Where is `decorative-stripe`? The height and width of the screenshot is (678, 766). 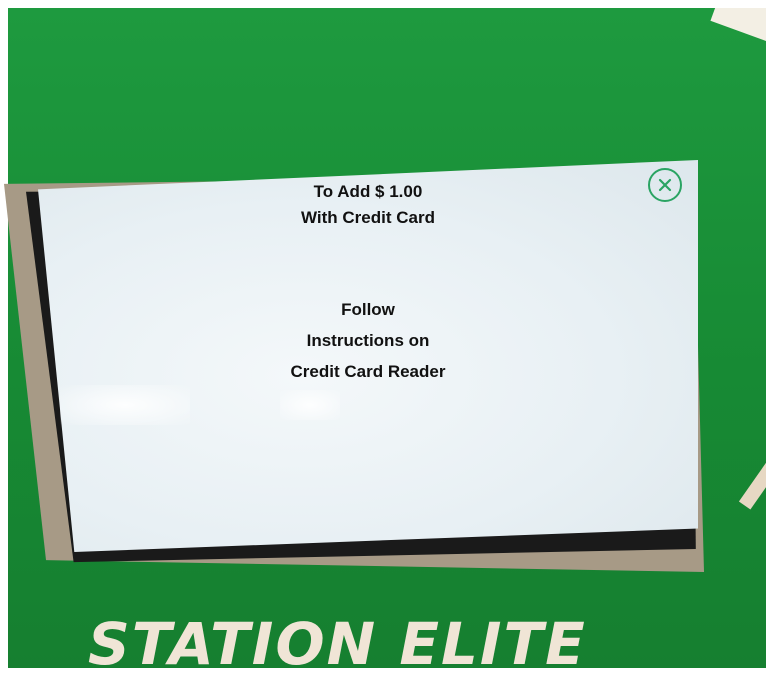 decorative-stripe is located at coordinates (752, 485).